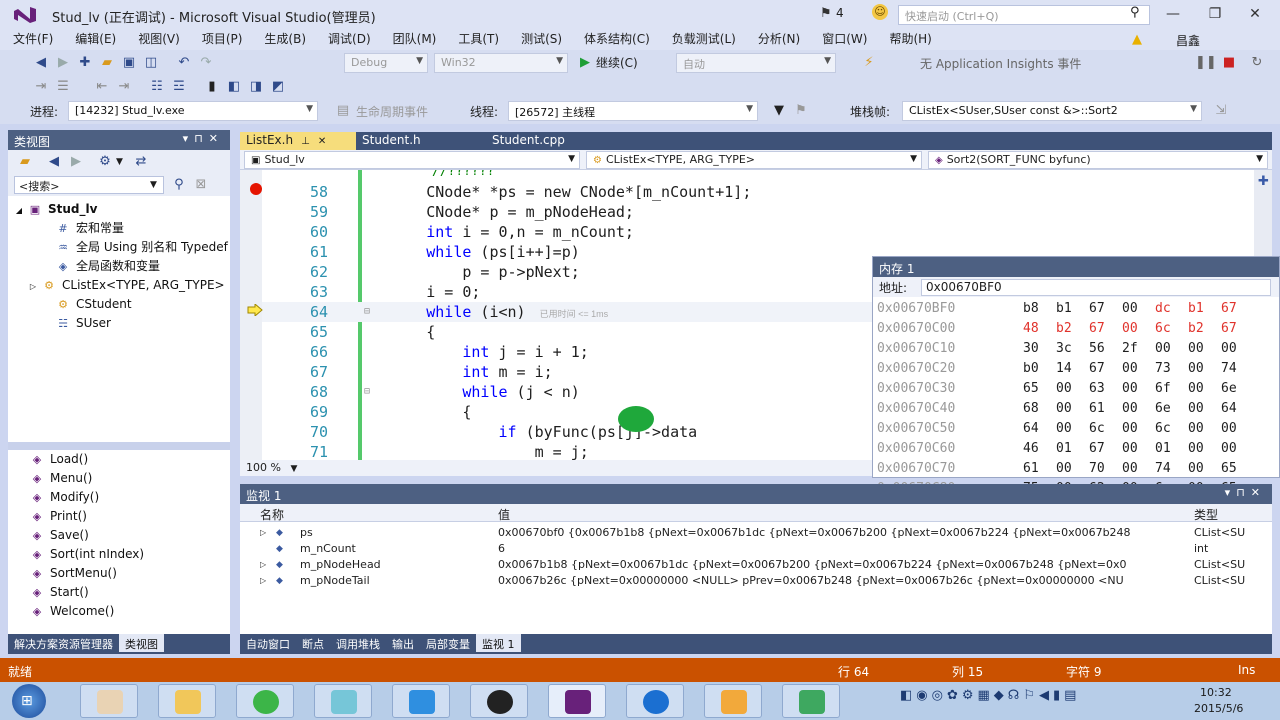  I want to click on stack-frame-dropdown: CListEx<SUser,SUser const &>::Sort2 ▼, so click(1052, 111).